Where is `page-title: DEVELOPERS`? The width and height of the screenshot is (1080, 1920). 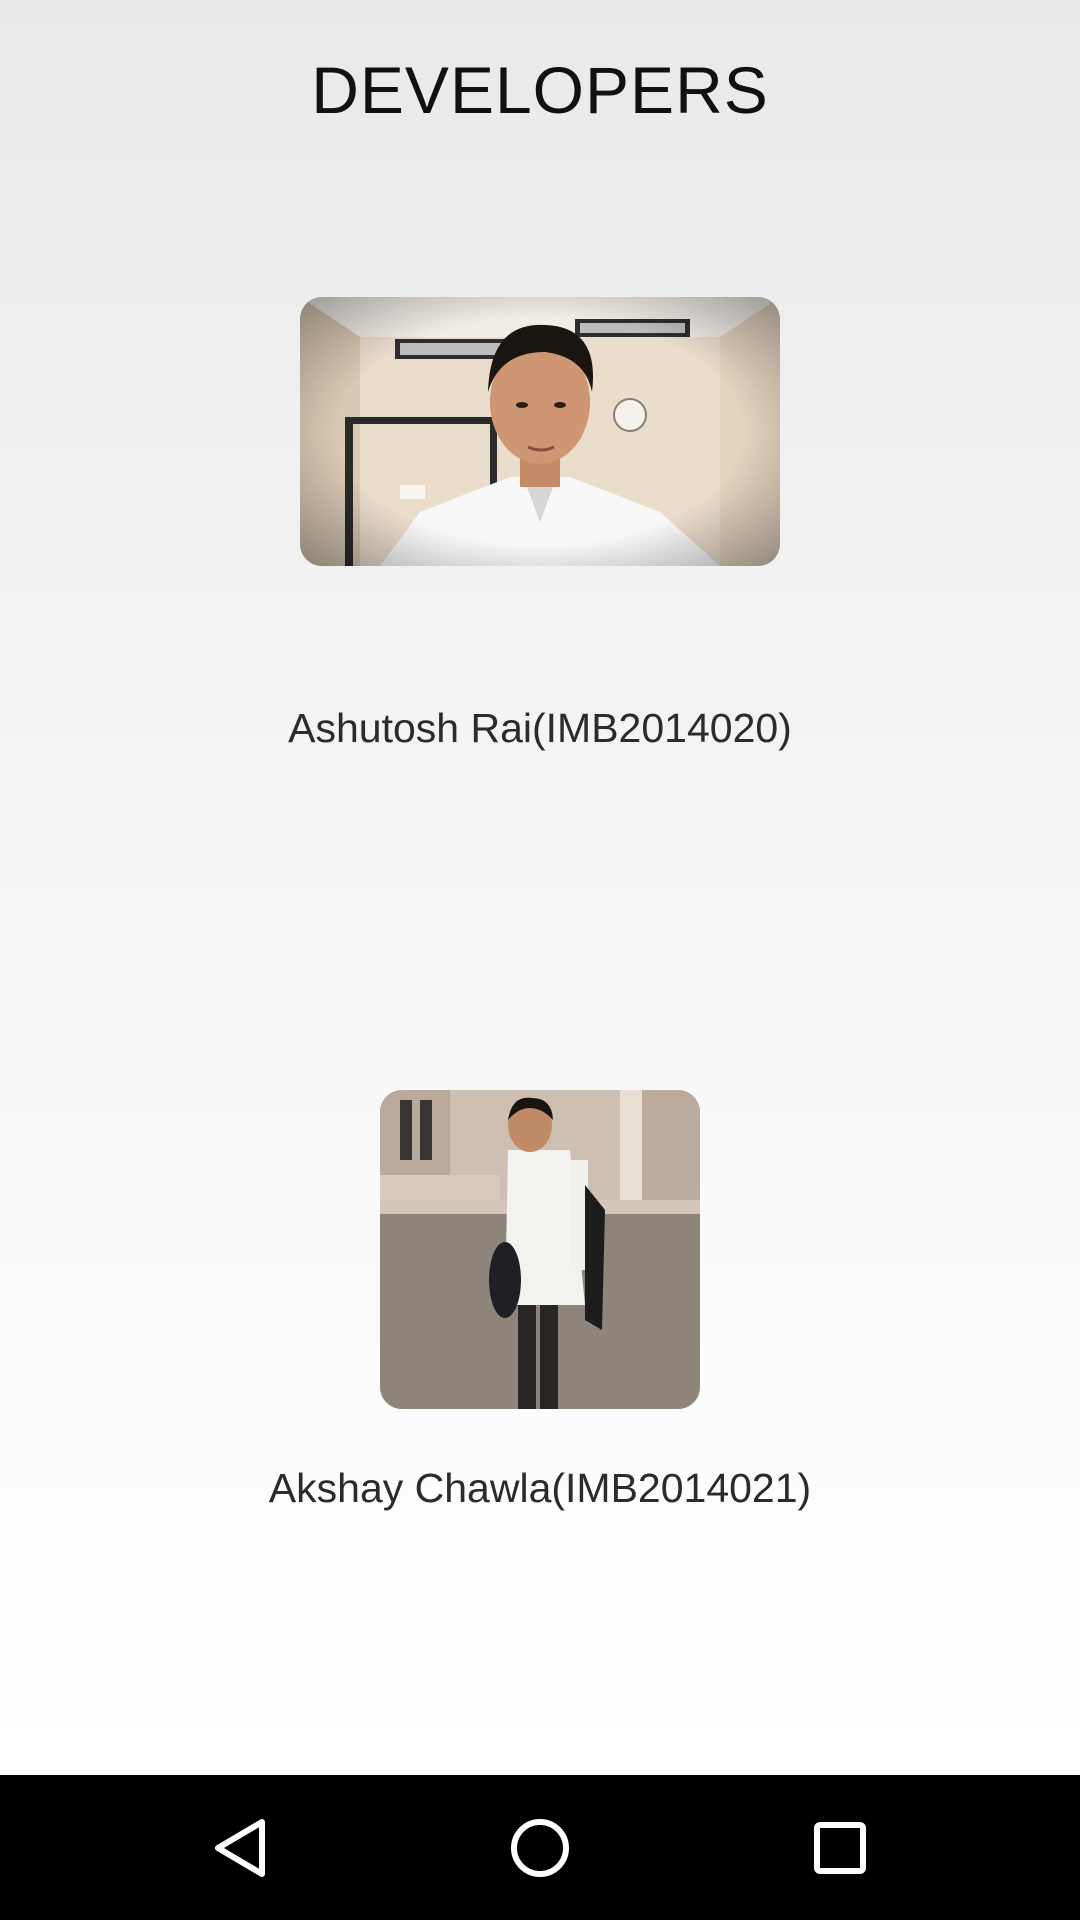
page-title: DEVELOPERS is located at coordinates (540, 90).